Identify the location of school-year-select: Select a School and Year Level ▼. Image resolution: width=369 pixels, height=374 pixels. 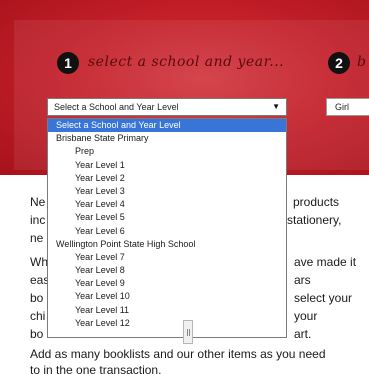
(167, 107).